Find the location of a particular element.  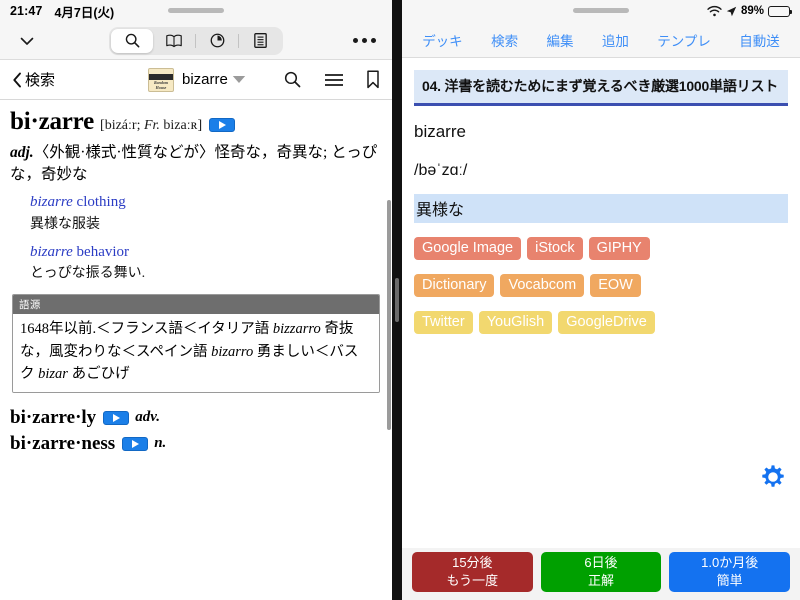

etymology-seg-1: 1648年以前.＜フランス語＜イタリア語 is located at coordinates (146, 329).